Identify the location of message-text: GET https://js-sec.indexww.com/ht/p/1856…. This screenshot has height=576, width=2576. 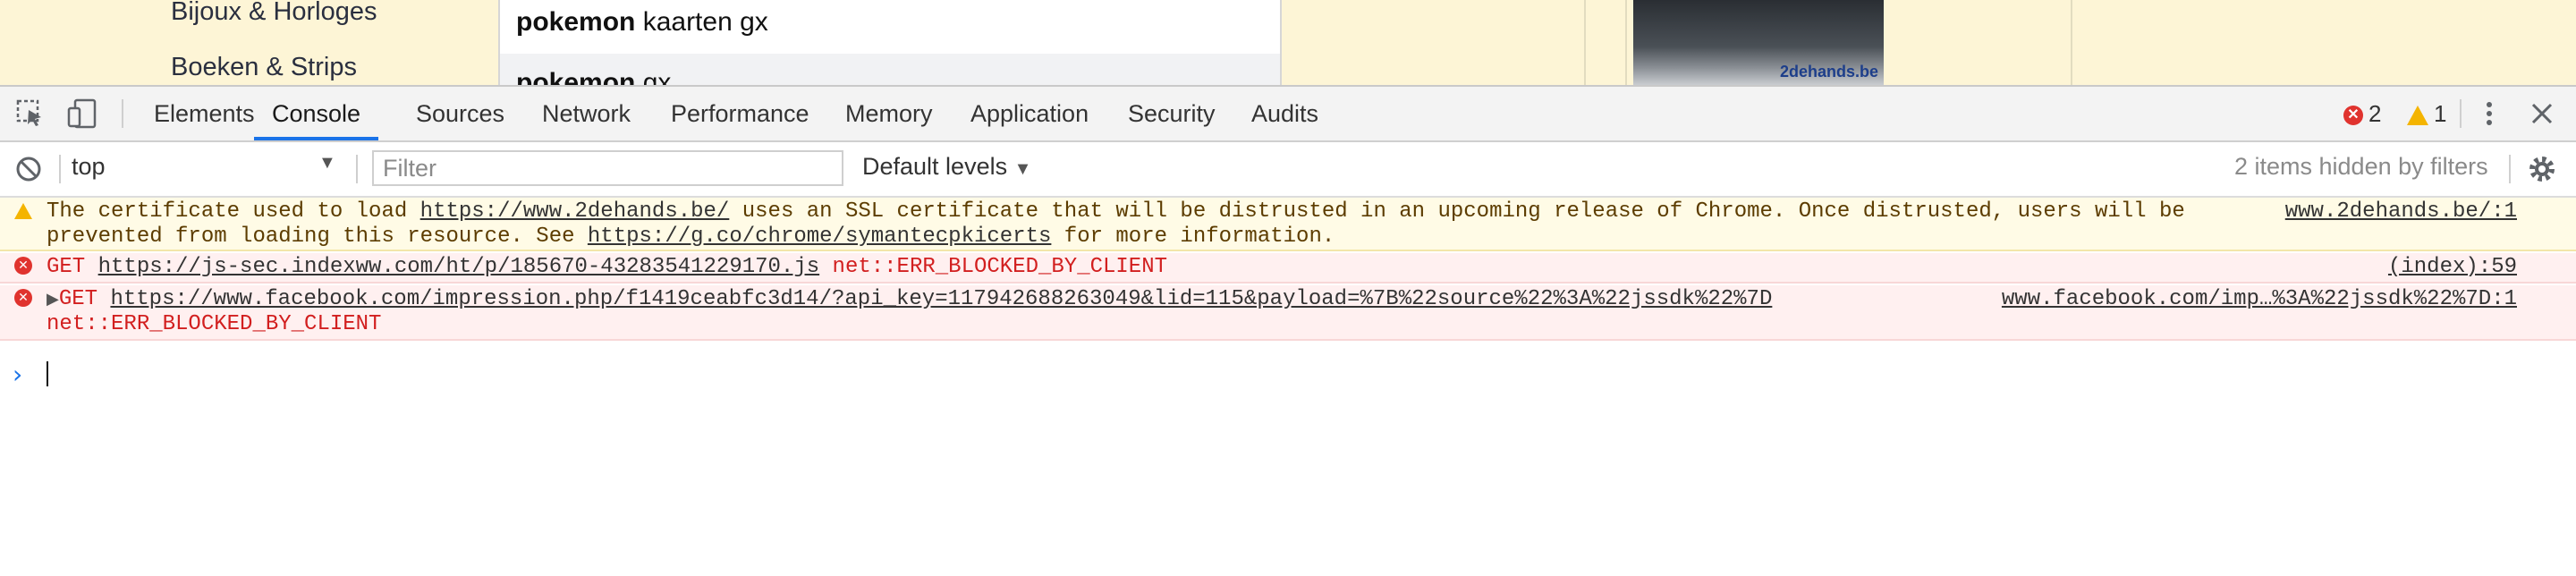
(607, 267).